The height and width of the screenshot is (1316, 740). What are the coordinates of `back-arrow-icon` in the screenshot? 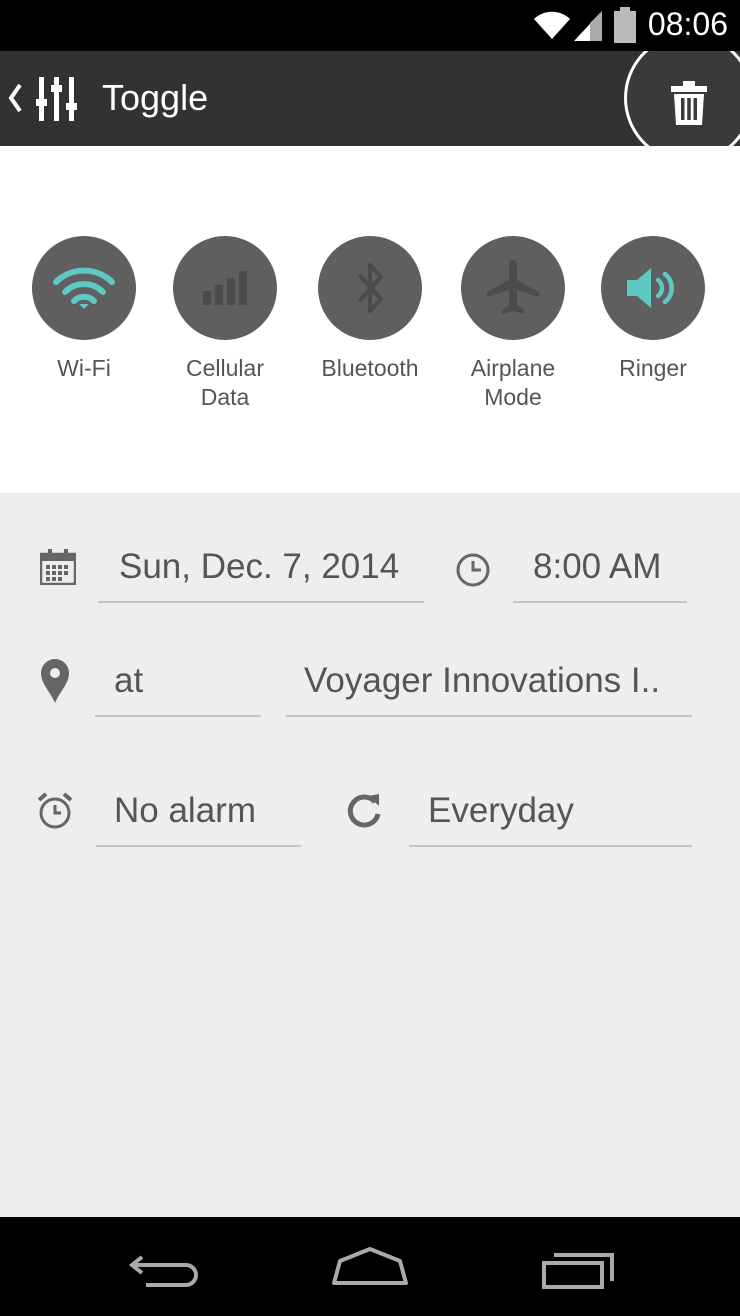 It's located at (15, 98).